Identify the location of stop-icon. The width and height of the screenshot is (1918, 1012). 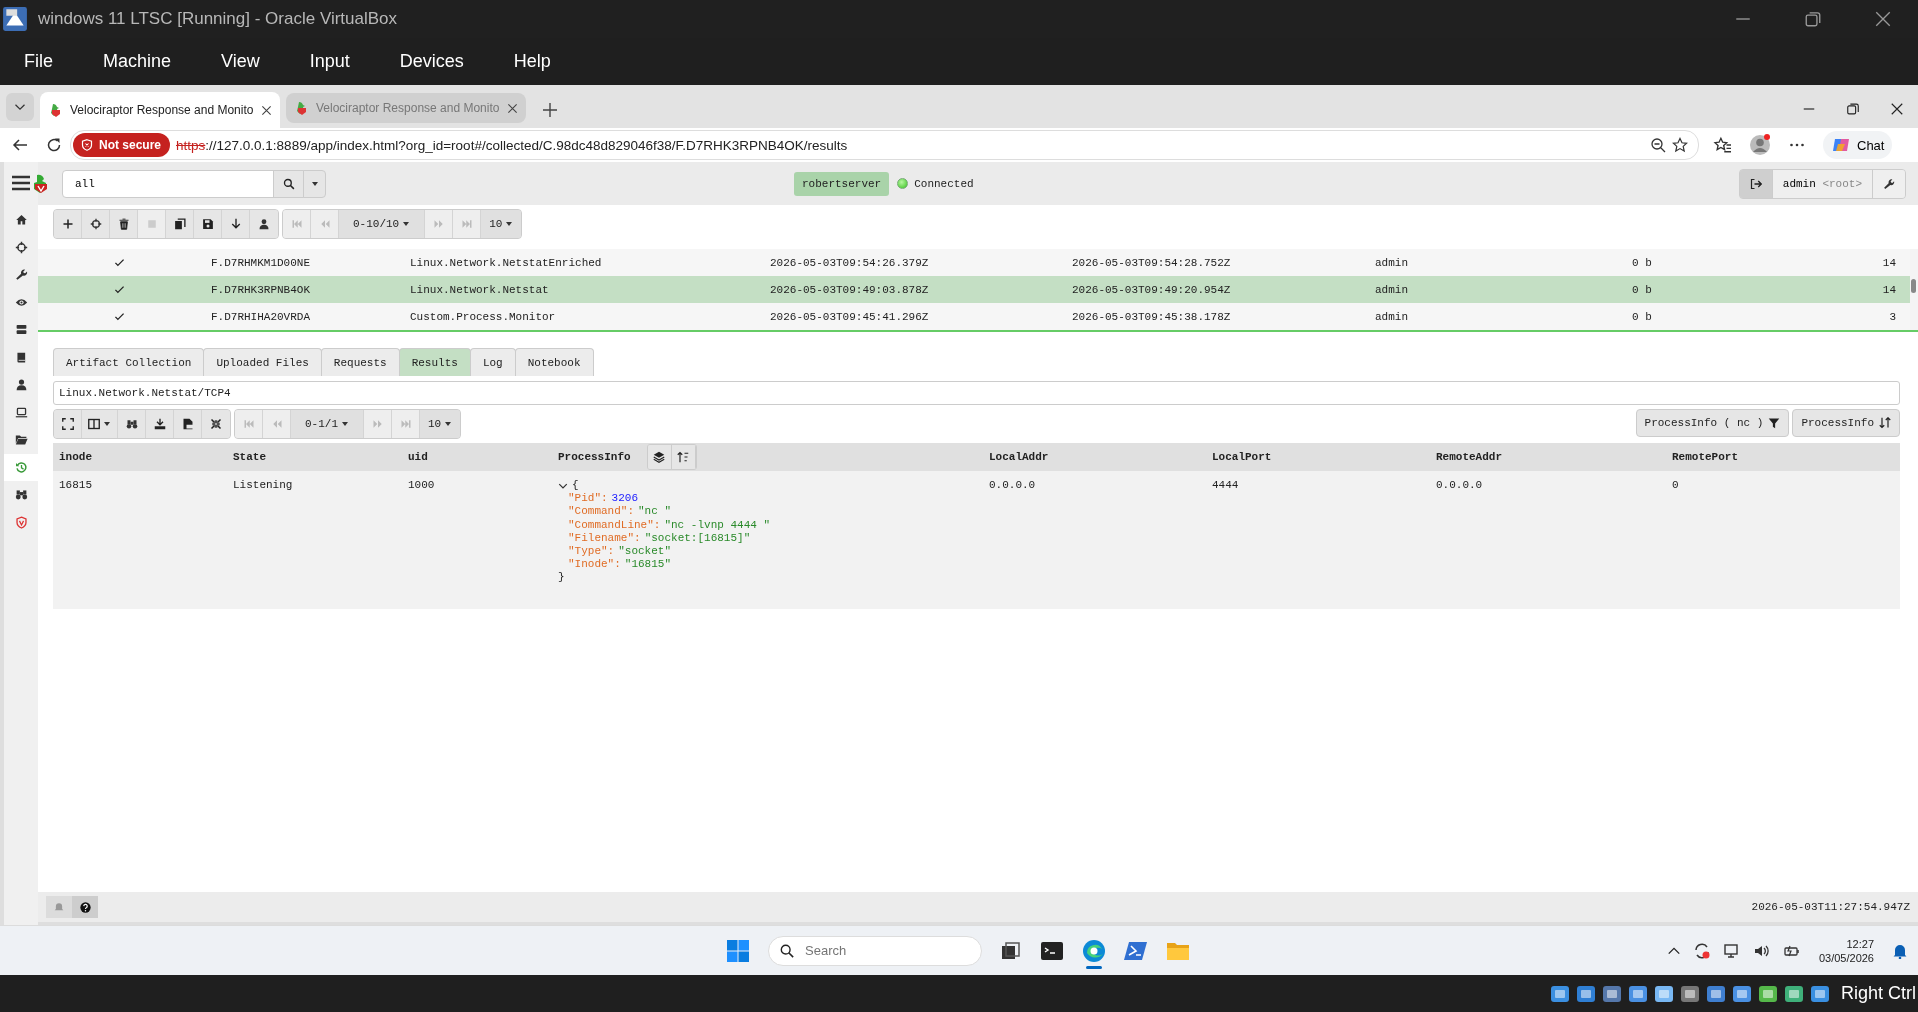
(151, 224).